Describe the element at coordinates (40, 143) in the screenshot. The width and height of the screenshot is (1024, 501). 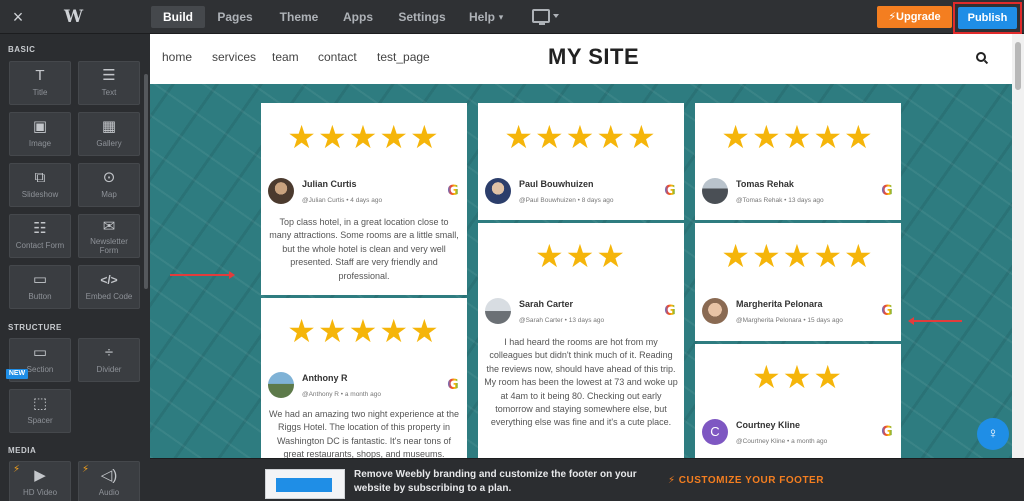
I see `element-label: Image` at that location.